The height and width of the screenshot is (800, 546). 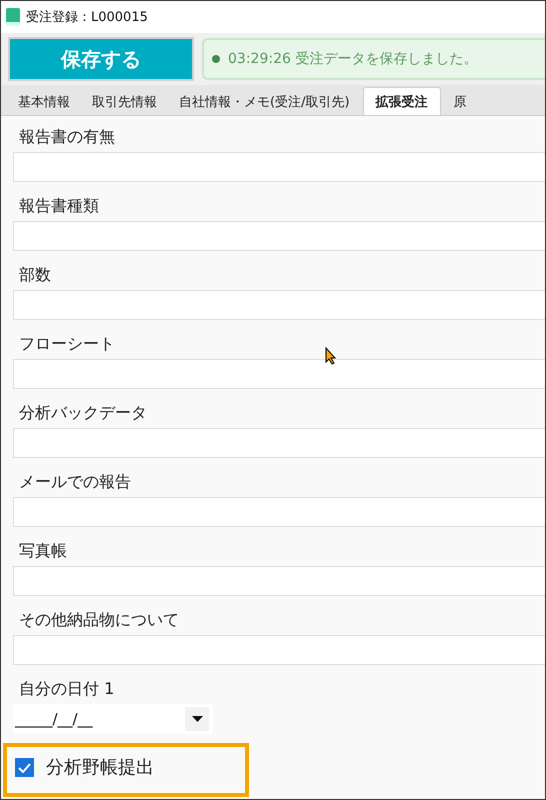 I want to click on window-title: 受注登録：L000015, so click(x=87, y=17).